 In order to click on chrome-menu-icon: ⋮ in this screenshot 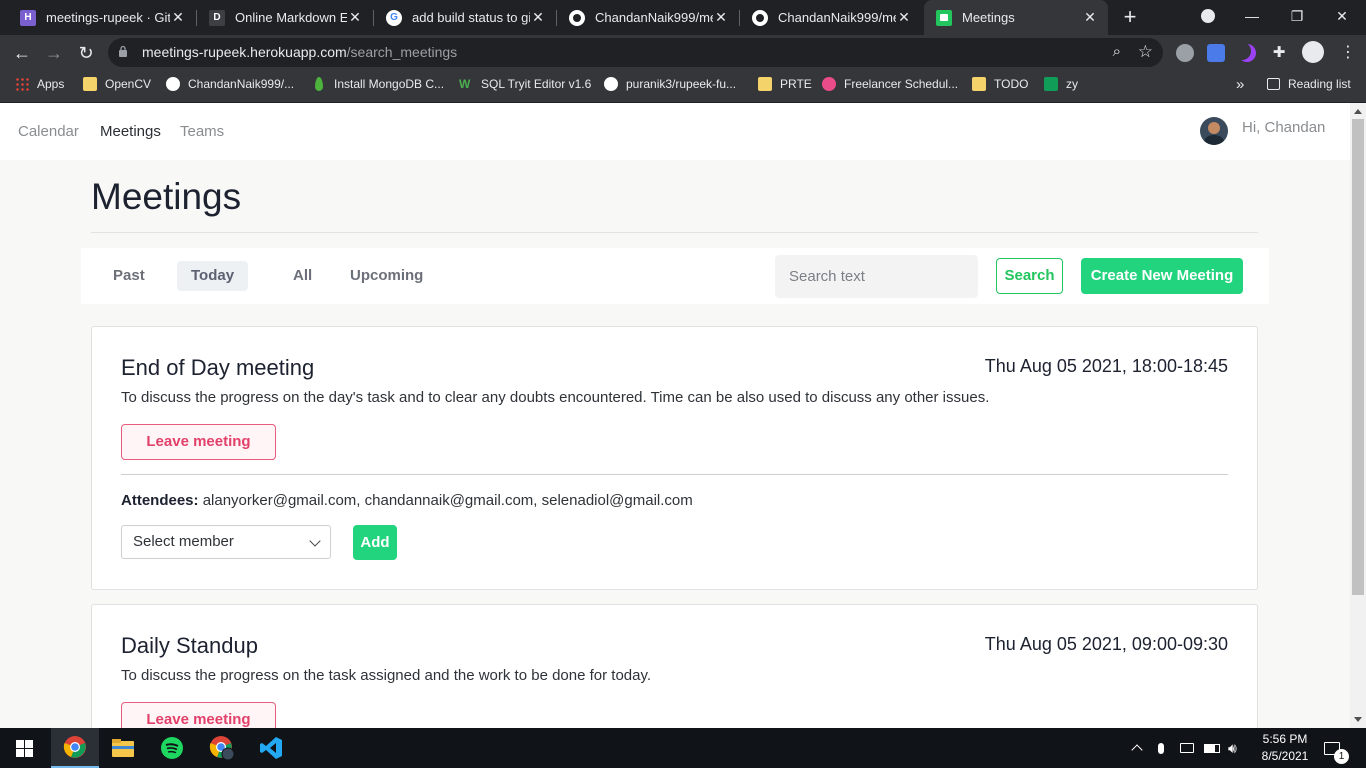, I will do `click(1348, 53)`.